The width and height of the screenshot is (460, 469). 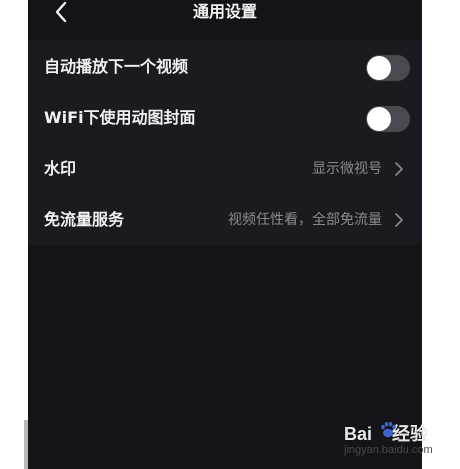 What do you see at coordinates (120, 117) in the screenshot?
I see `setting-label-wifi-cover: WiFi下使用动图封面` at bounding box center [120, 117].